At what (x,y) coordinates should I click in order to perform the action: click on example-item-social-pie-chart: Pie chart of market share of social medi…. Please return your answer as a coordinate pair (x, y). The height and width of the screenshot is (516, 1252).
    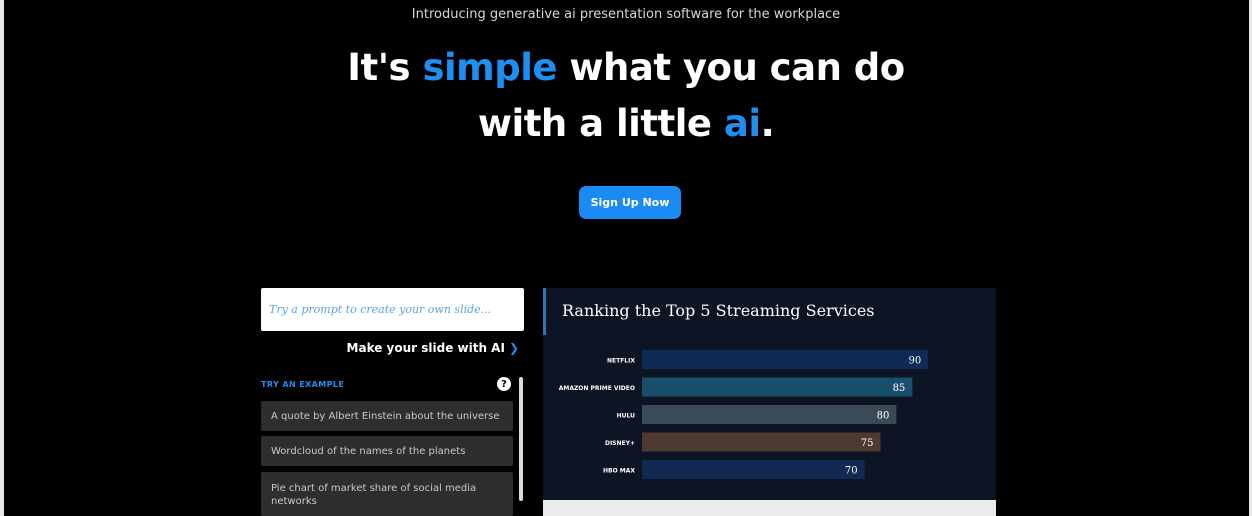
    Looking at the image, I should click on (387, 494).